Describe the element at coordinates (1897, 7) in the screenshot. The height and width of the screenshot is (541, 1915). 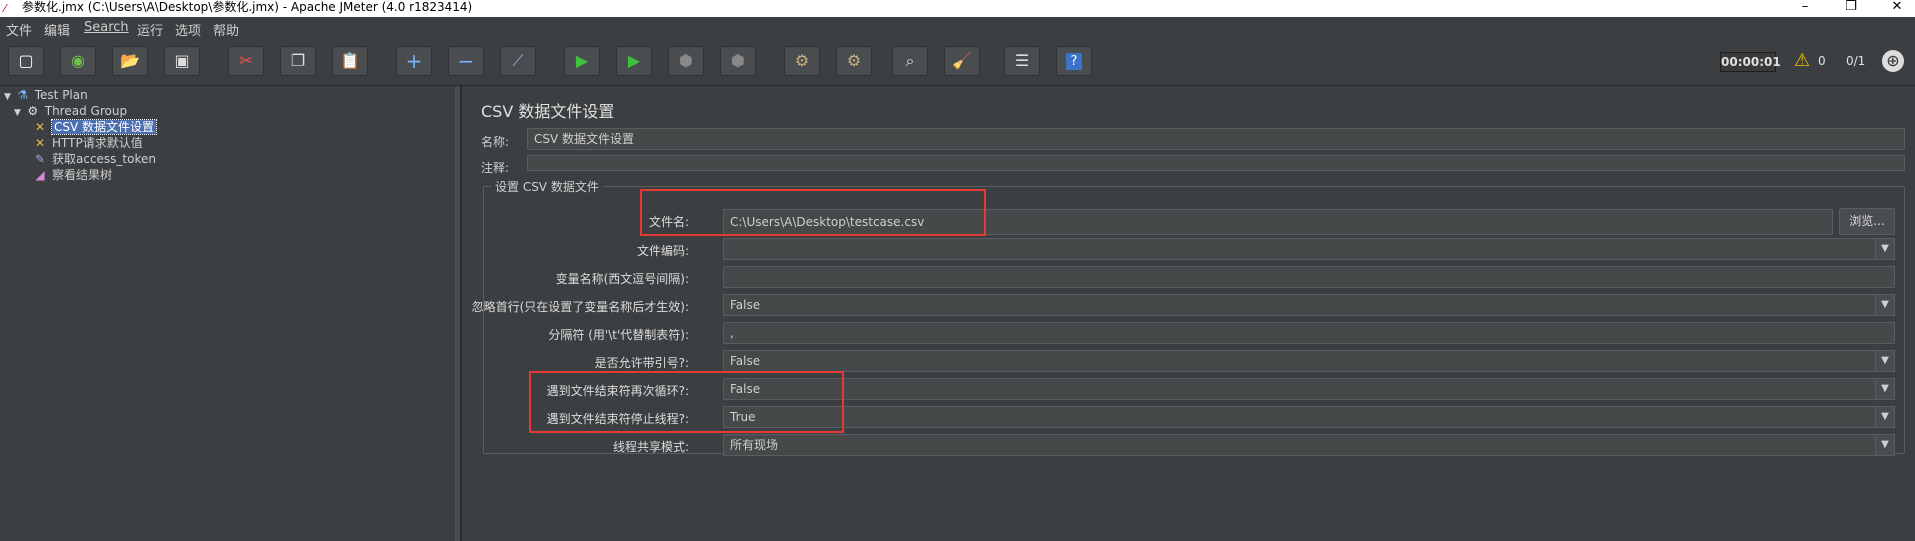
I see `close-button: ✕` at that location.